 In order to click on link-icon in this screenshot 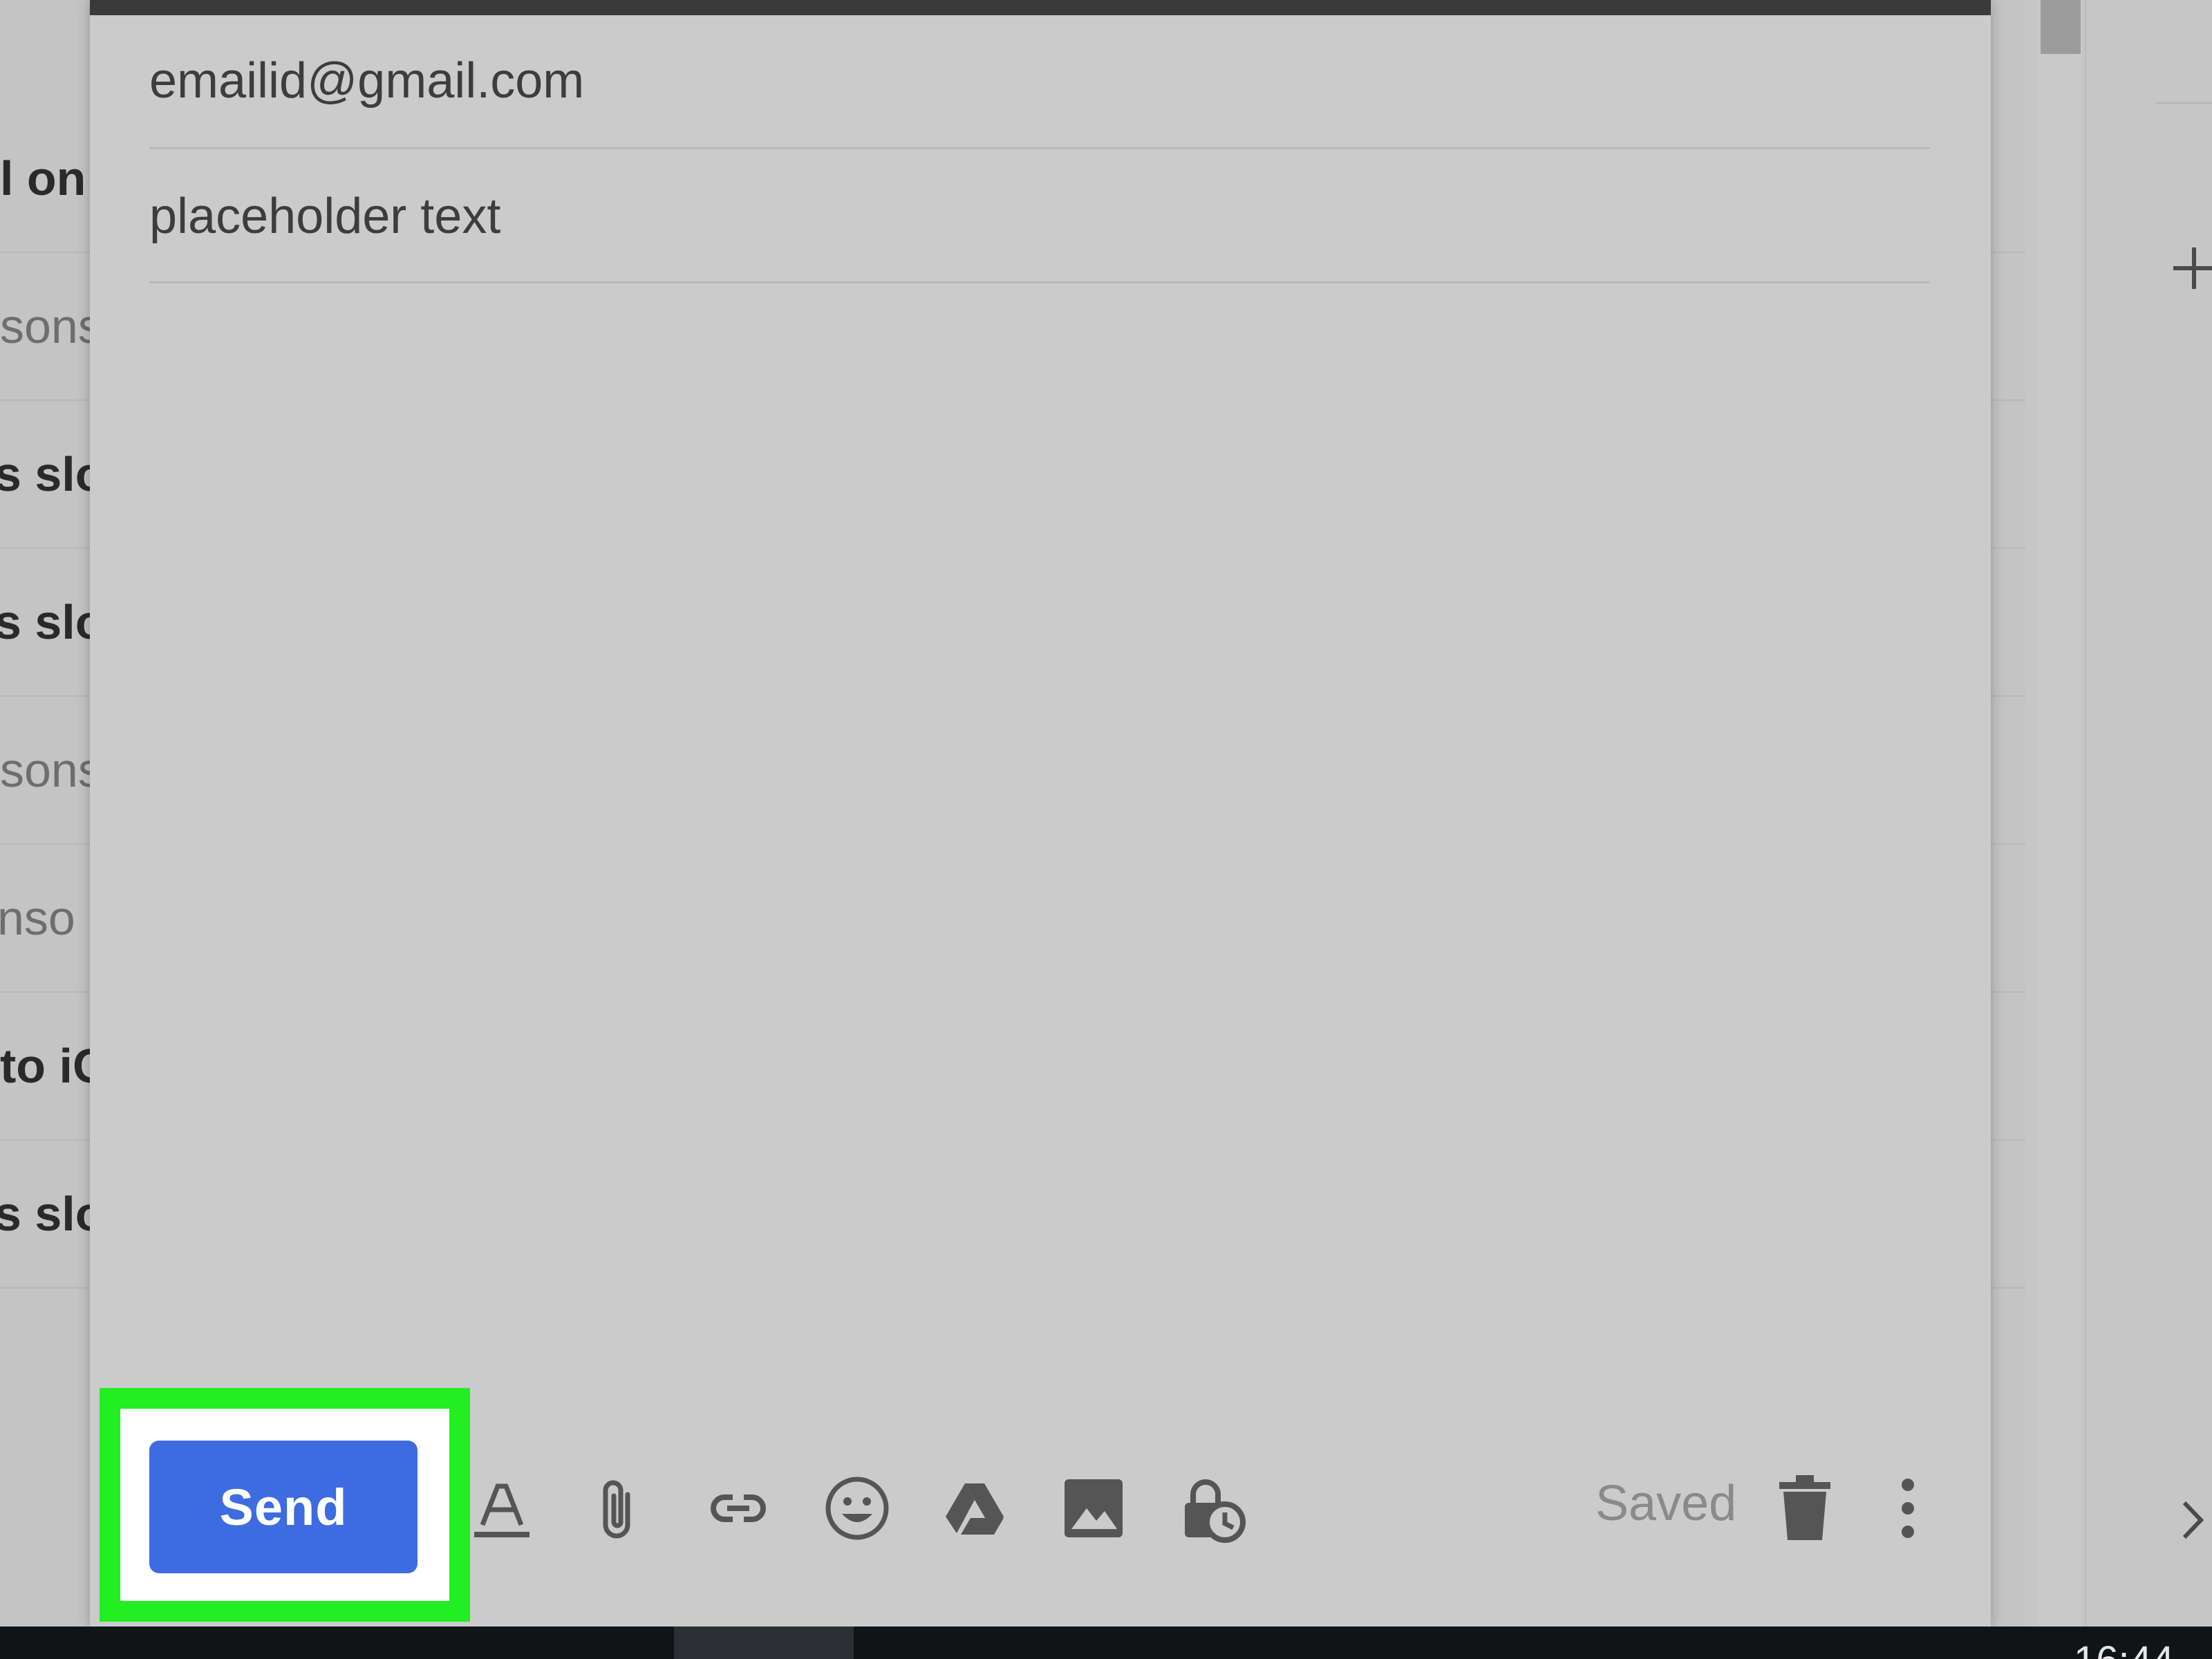, I will do `click(739, 1508)`.